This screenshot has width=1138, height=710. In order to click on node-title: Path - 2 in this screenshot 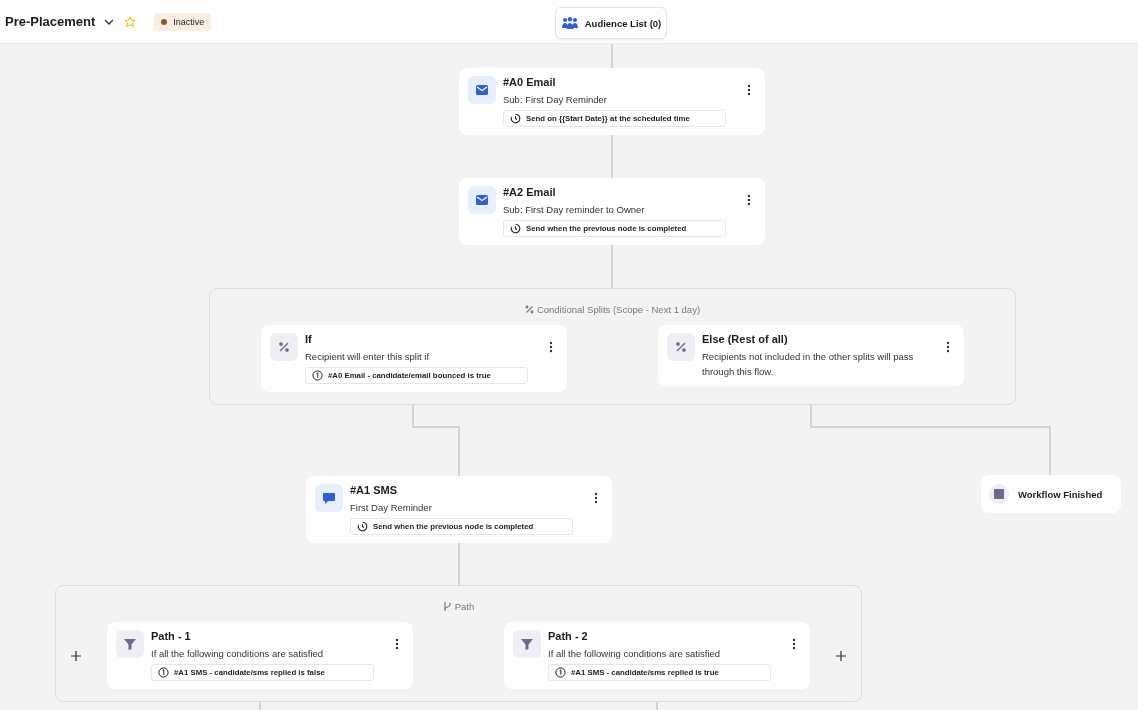, I will do `click(568, 636)`.